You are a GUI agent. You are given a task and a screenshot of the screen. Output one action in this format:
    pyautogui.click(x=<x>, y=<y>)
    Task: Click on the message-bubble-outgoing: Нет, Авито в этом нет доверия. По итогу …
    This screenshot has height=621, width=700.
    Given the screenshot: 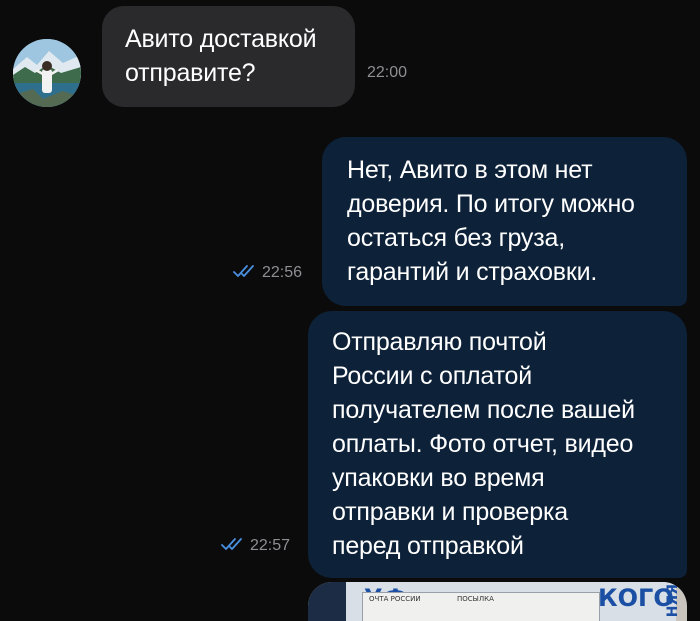 What is the action you would take?
    pyautogui.click(x=504, y=221)
    